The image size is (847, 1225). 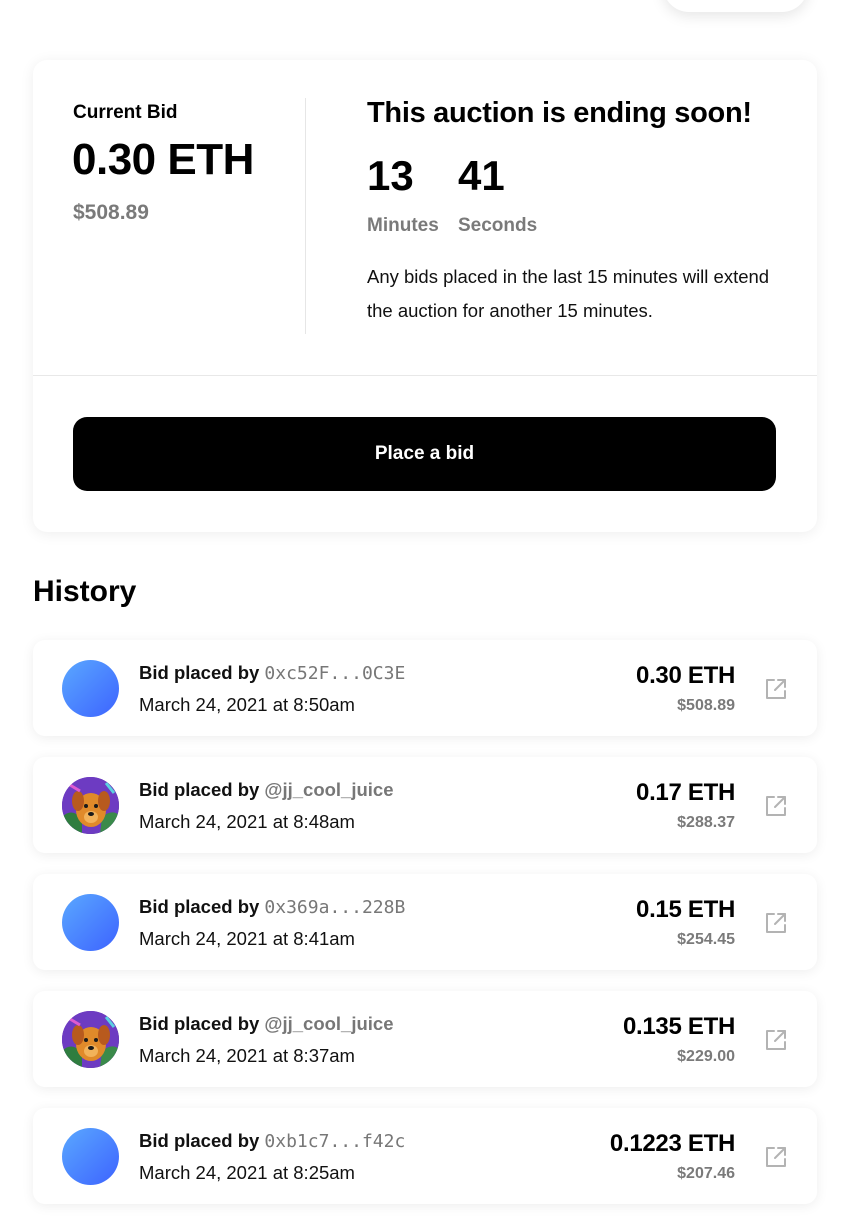 What do you see at coordinates (247, 1055) in the screenshot?
I see `bid-date: March 24, 2021 at 8:37am` at bounding box center [247, 1055].